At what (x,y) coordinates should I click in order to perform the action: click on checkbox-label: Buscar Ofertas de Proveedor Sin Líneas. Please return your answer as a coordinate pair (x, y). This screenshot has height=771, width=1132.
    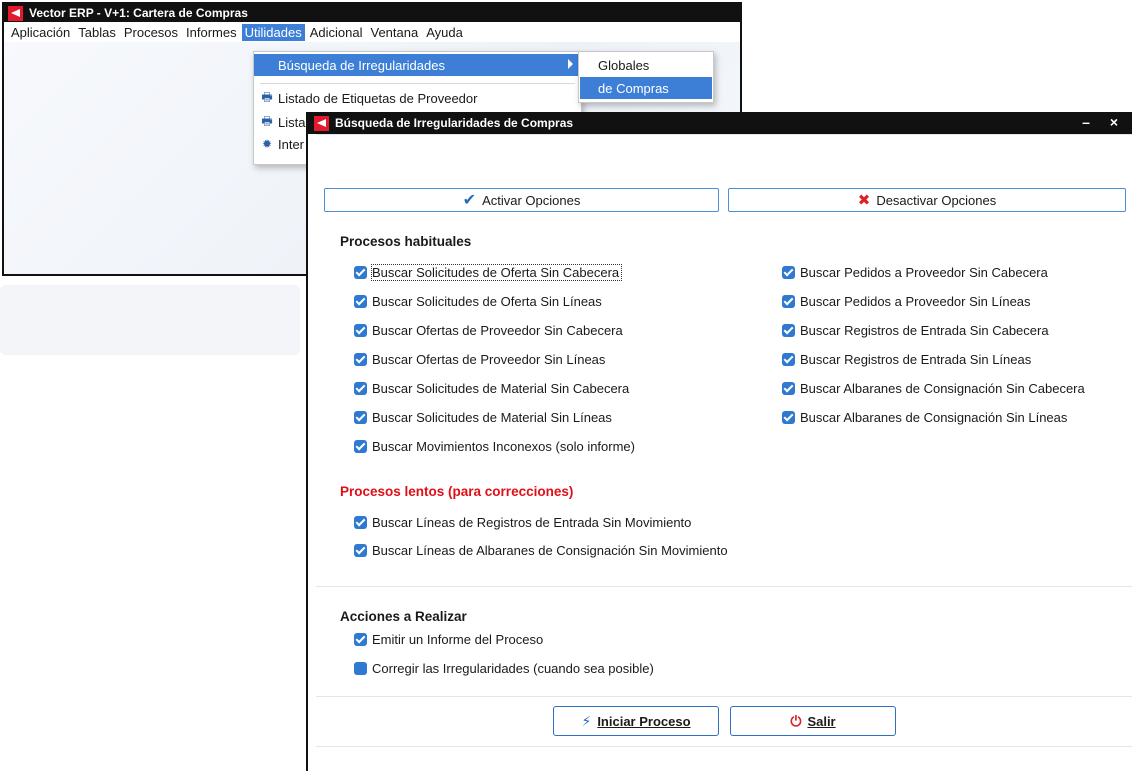
    Looking at the image, I should click on (489, 359).